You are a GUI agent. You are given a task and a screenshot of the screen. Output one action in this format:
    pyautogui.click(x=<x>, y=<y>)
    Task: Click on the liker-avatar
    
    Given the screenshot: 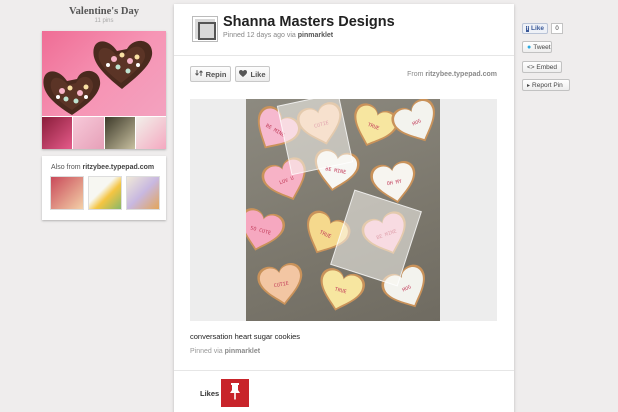 What is the action you would take?
    pyautogui.click(x=235, y=393)
    